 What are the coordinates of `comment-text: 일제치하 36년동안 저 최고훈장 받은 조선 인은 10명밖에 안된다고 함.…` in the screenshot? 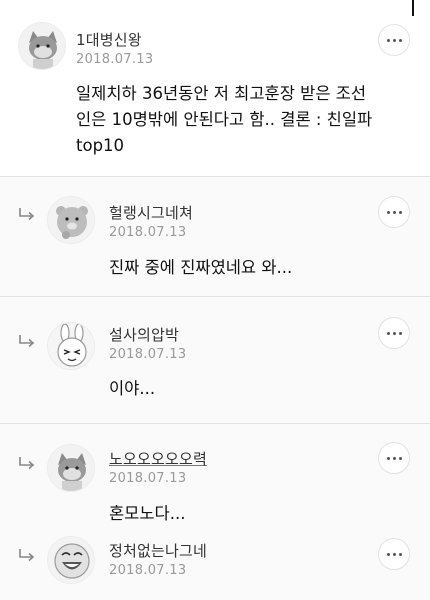 It's located at (224, 119).